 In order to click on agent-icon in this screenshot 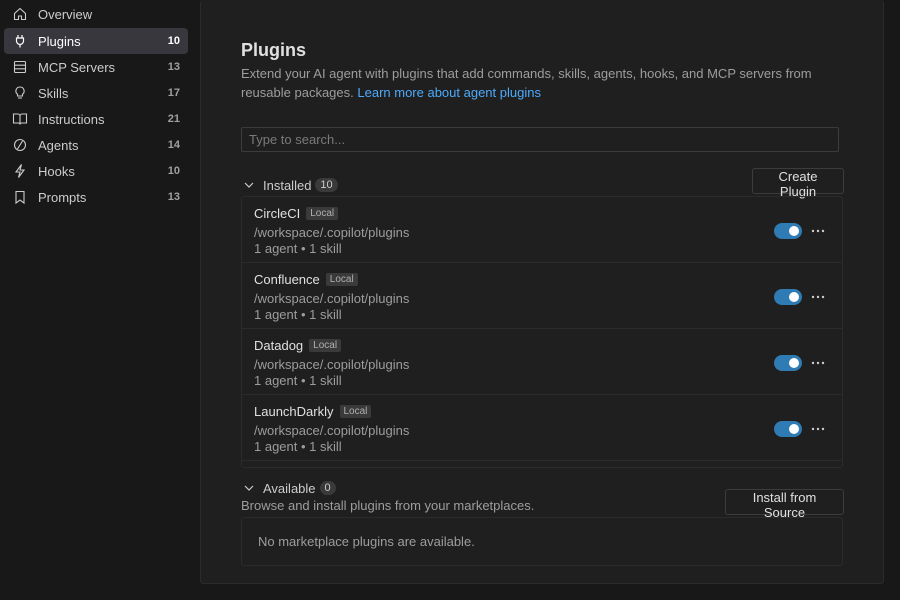, I will do `click(20, 145)`.